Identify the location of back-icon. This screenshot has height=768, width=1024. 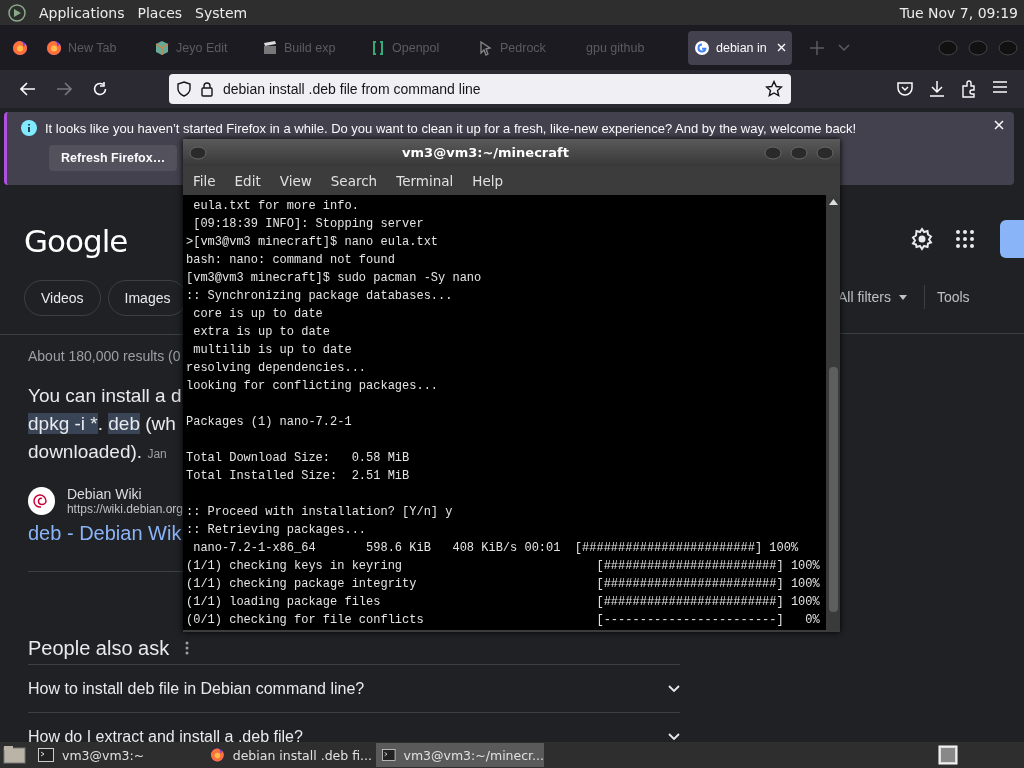
(28, 89).